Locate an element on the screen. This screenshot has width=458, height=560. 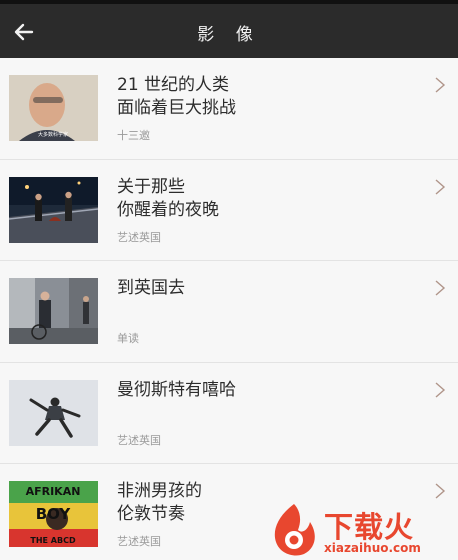
thumb-text-top: AFRIKAN is located at coordinates (53, 491).